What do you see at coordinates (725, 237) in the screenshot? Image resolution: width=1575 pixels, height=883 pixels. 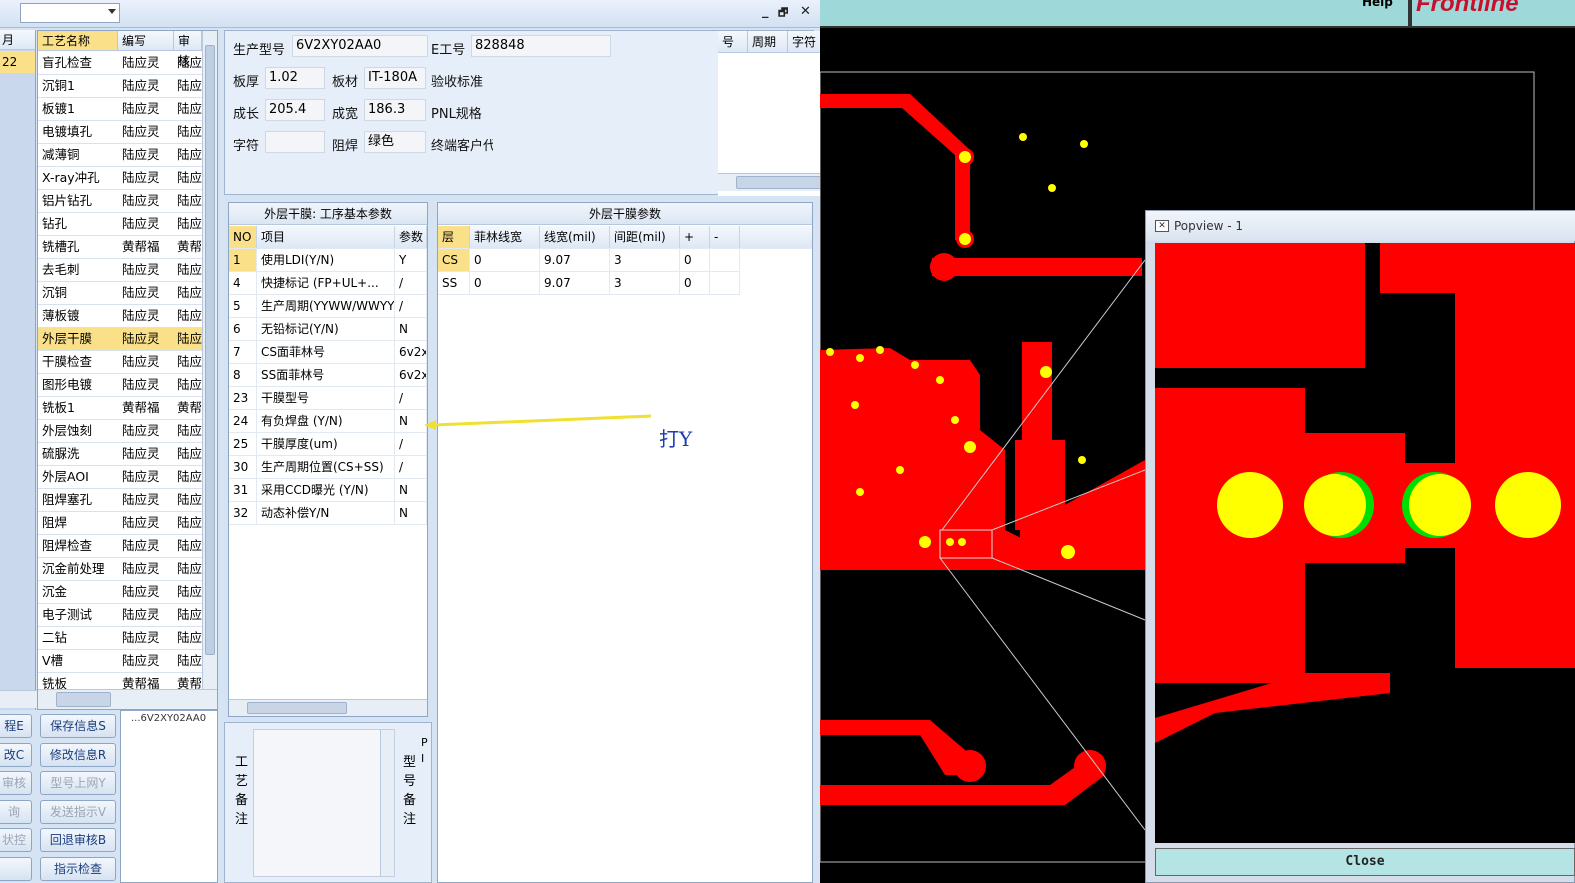 I see `film-col-header: -` at bounding box center [725, 237].